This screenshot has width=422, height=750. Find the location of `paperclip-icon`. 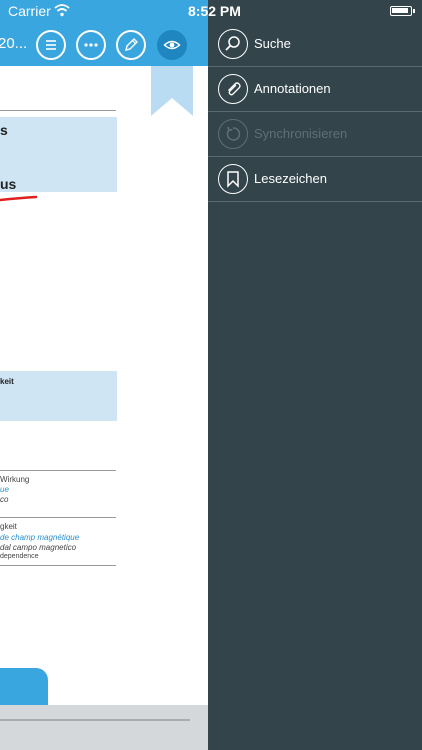

paperclip-icon is located at coordinates (234, 89).